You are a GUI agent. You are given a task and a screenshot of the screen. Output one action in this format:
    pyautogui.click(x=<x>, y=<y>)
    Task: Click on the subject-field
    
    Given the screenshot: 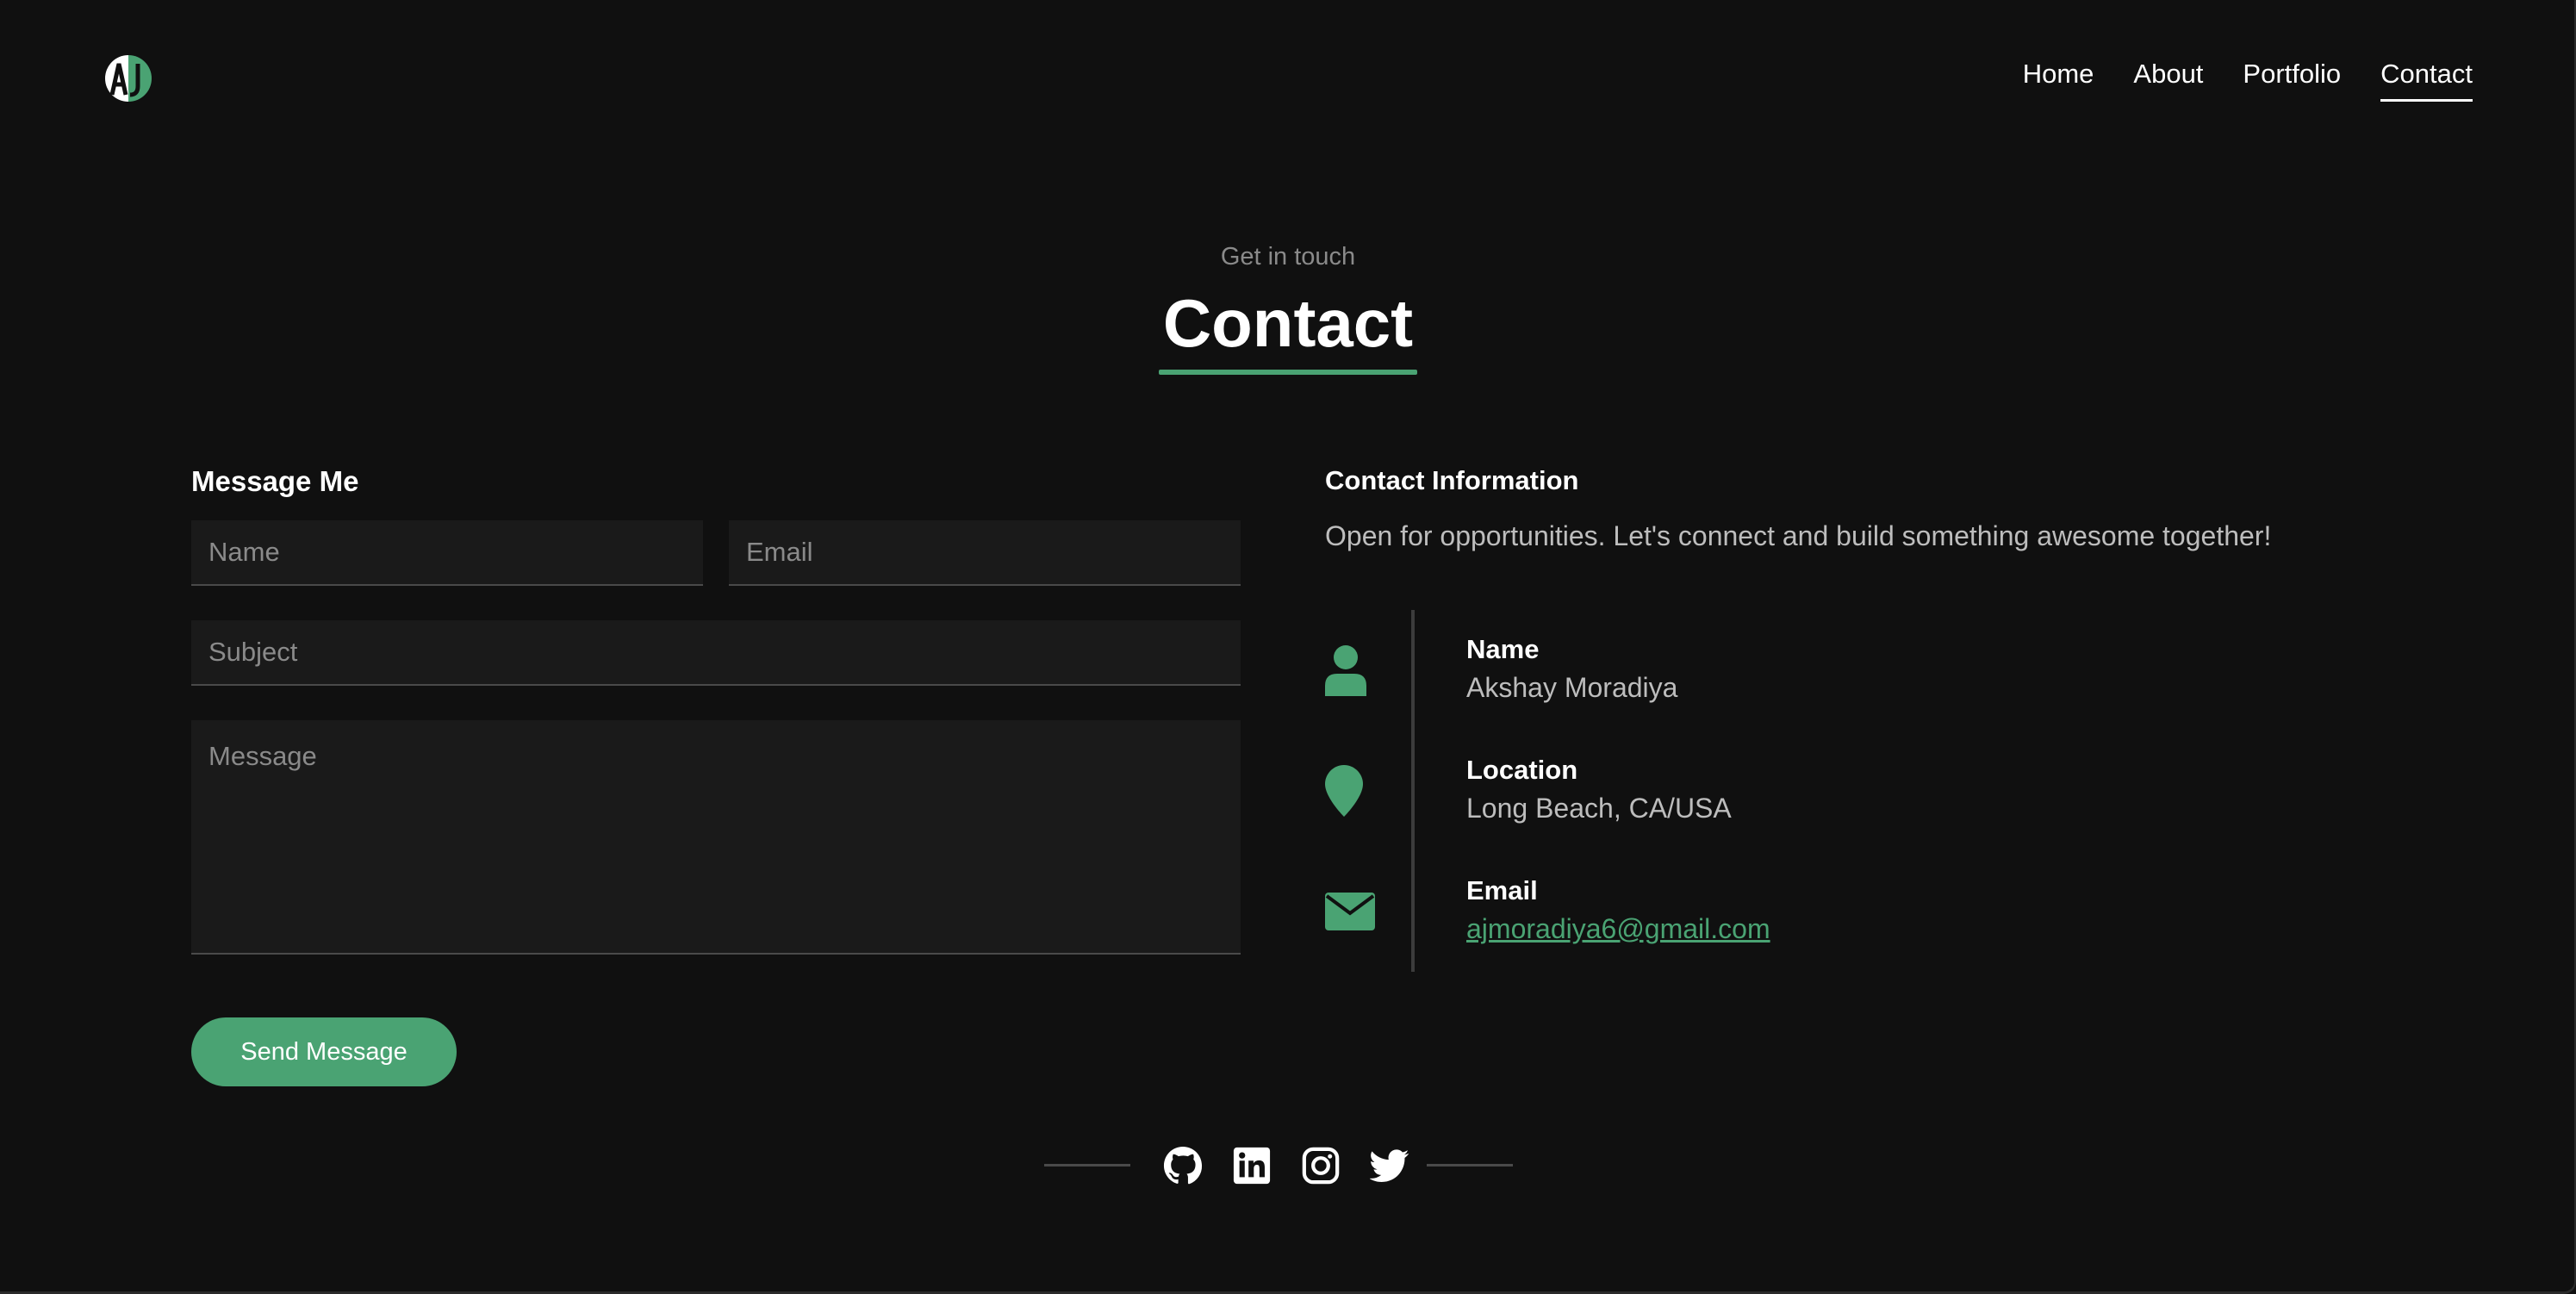 What is the action you would take?
    pyautogui.click(x=716, y=653)
    